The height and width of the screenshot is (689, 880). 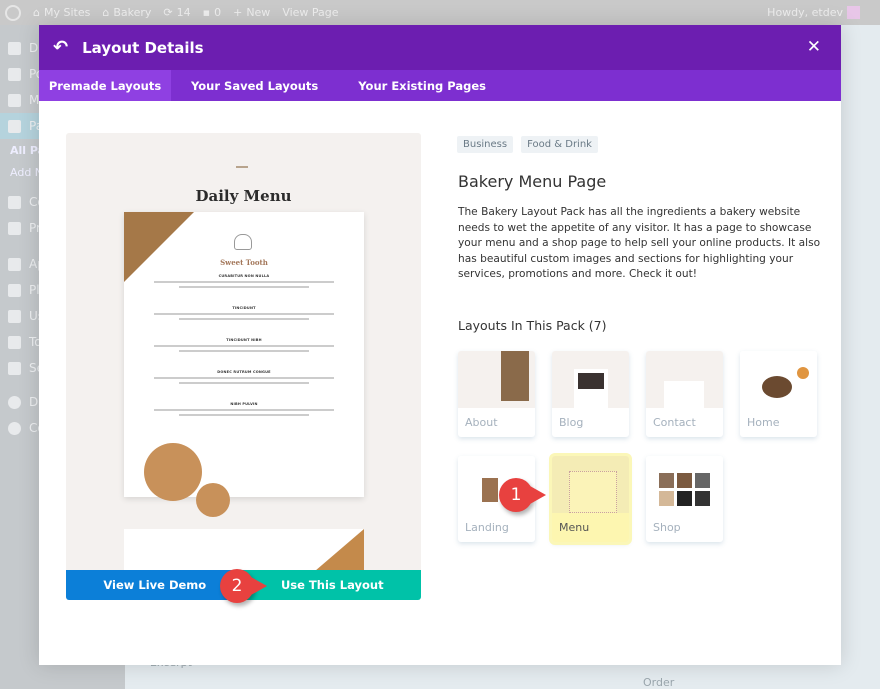 I want to click on view-live-demo-button: View Live Demo, so click(x=155, y=585).